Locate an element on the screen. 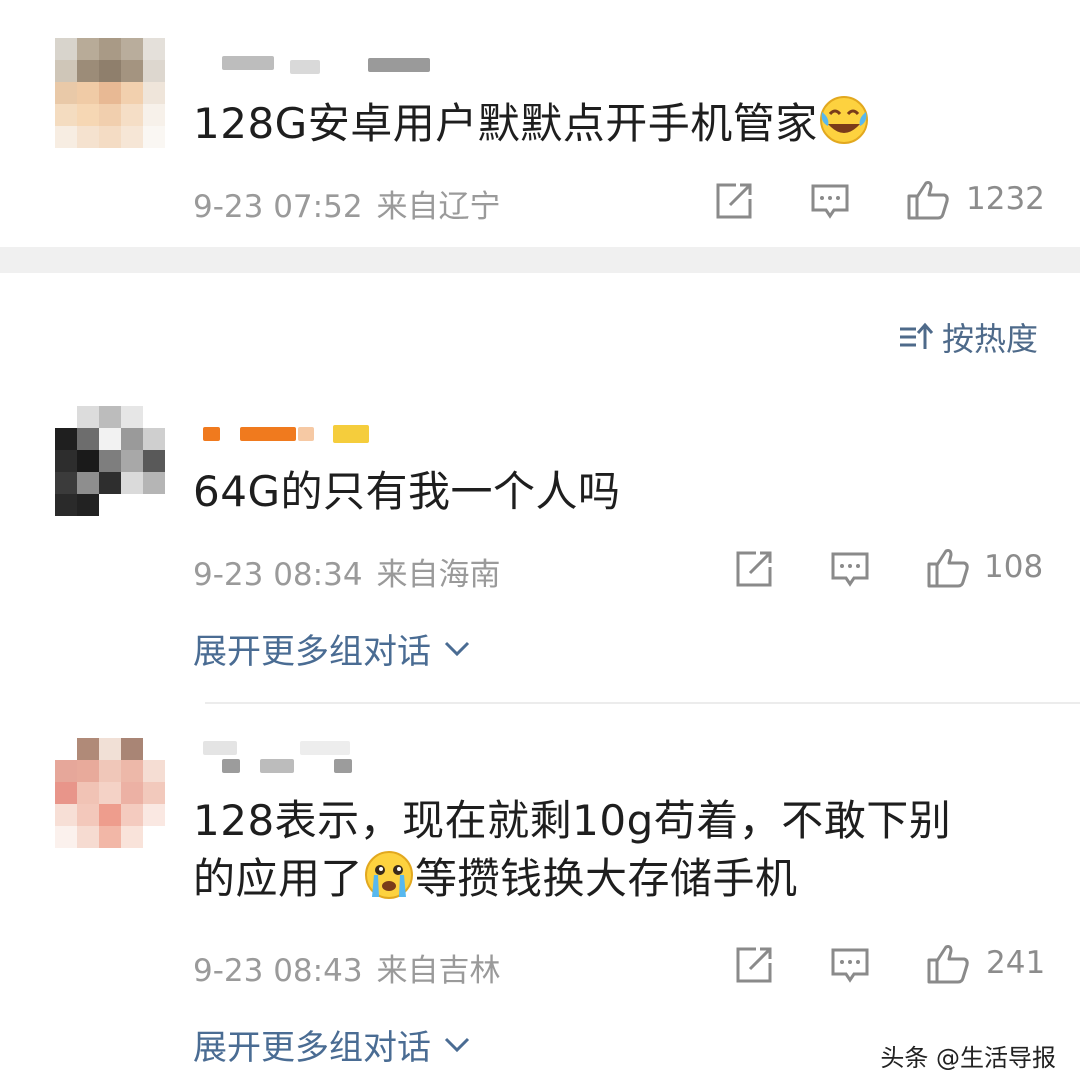 This screenshot has height=1091, width=1080. laughing-crying-emoji-icon is located at coordinates (843, 120).